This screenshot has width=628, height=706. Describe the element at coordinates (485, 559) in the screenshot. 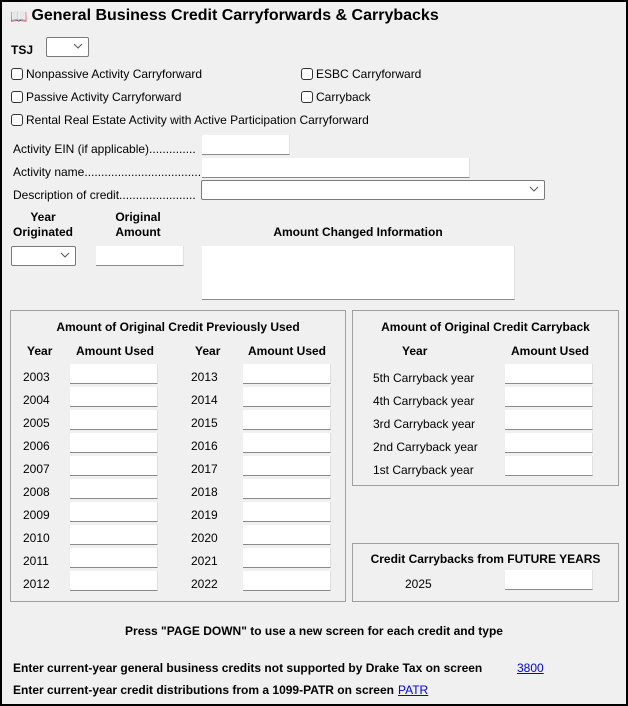

I see `future-title: Credit Carrybacks from FUTURE YEARS` at that location.